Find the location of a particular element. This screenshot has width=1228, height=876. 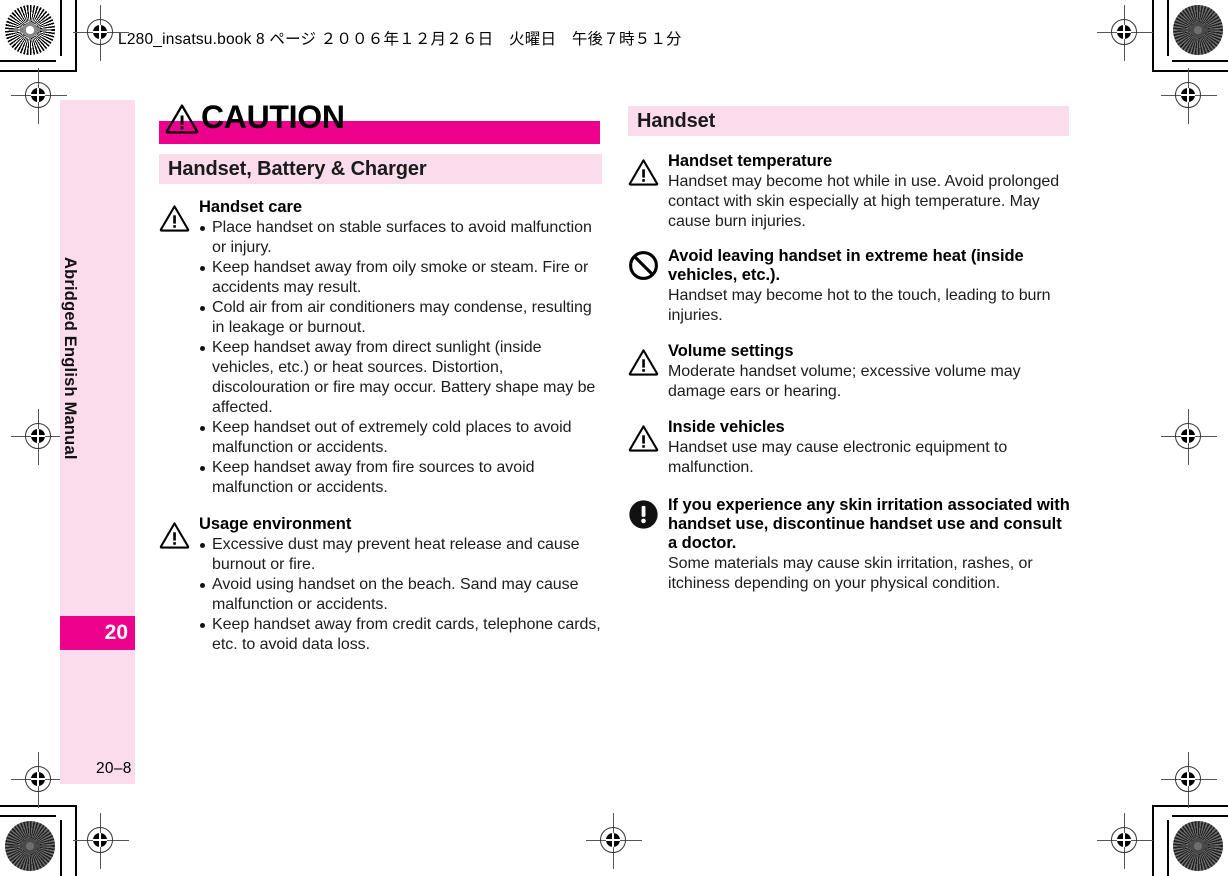

print-star-target-bottom-right is located at coordinates (1198, 846).